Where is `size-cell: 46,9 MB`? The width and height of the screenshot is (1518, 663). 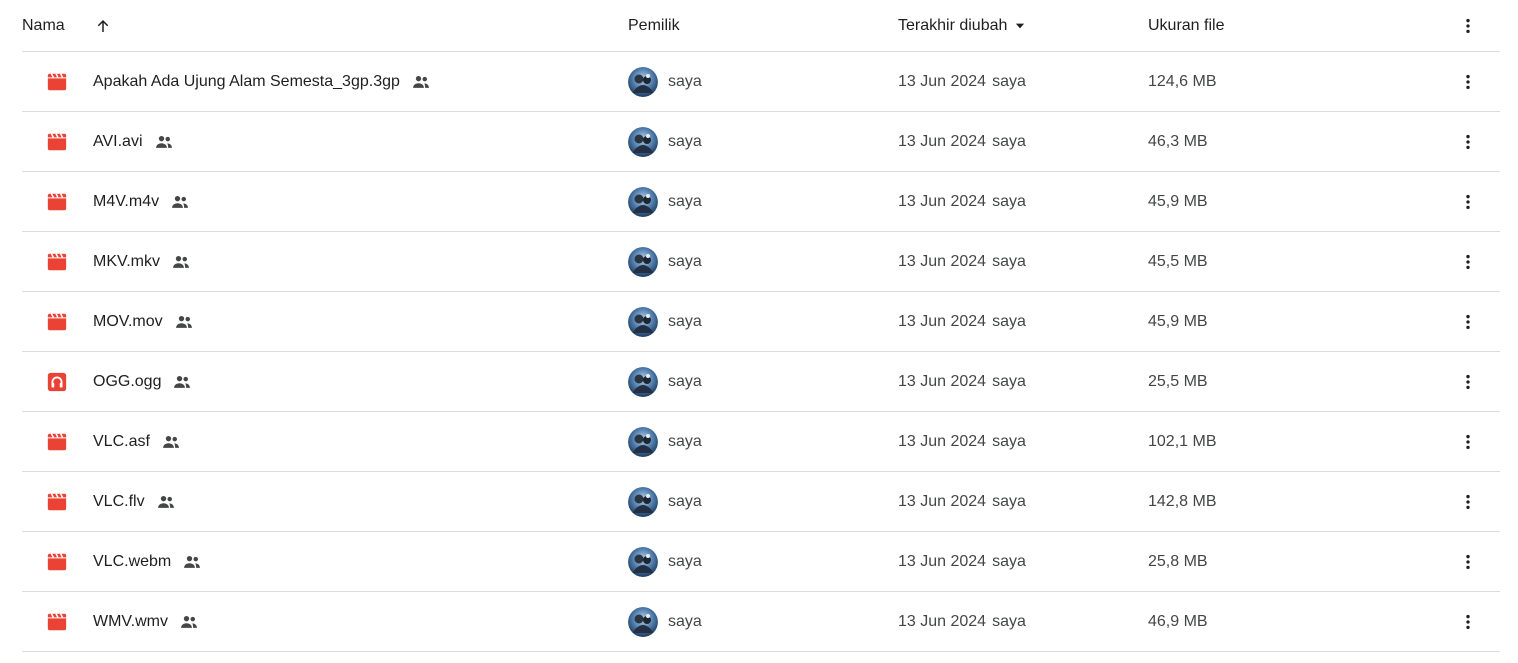 size-cell: 46,9 MB is located at coordinates (1178, 621).